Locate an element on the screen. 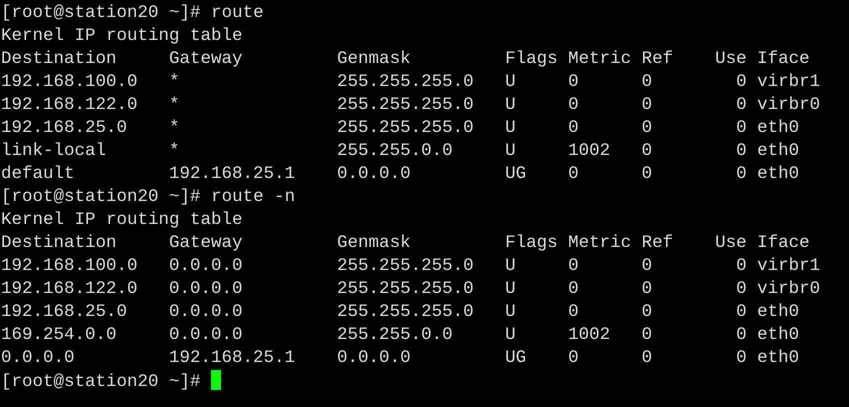 Image resolution: width=849 pixels, height=407 pixels. output-line: 0.0.0.0 192.168.25.1 0.0.0.0 UG 0 0 0 eth0 is located at coordinates (400, 358).